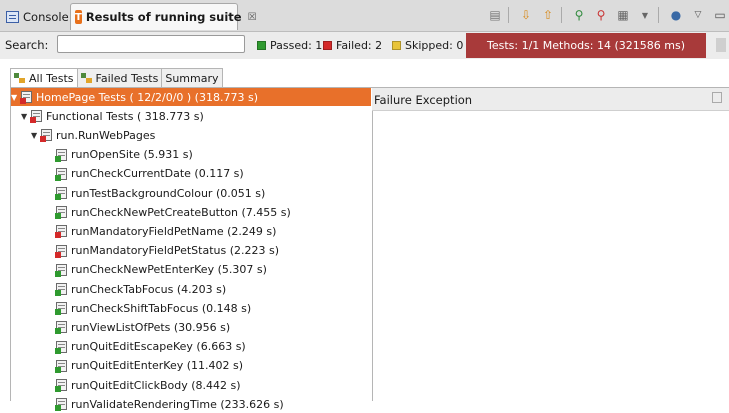 The image size is (729, 413). What do you see at coordinates (93, 135) in the screenshot?
I see `tree-item: ▼ run.RunWebPages` at bounding box center [93, 135].